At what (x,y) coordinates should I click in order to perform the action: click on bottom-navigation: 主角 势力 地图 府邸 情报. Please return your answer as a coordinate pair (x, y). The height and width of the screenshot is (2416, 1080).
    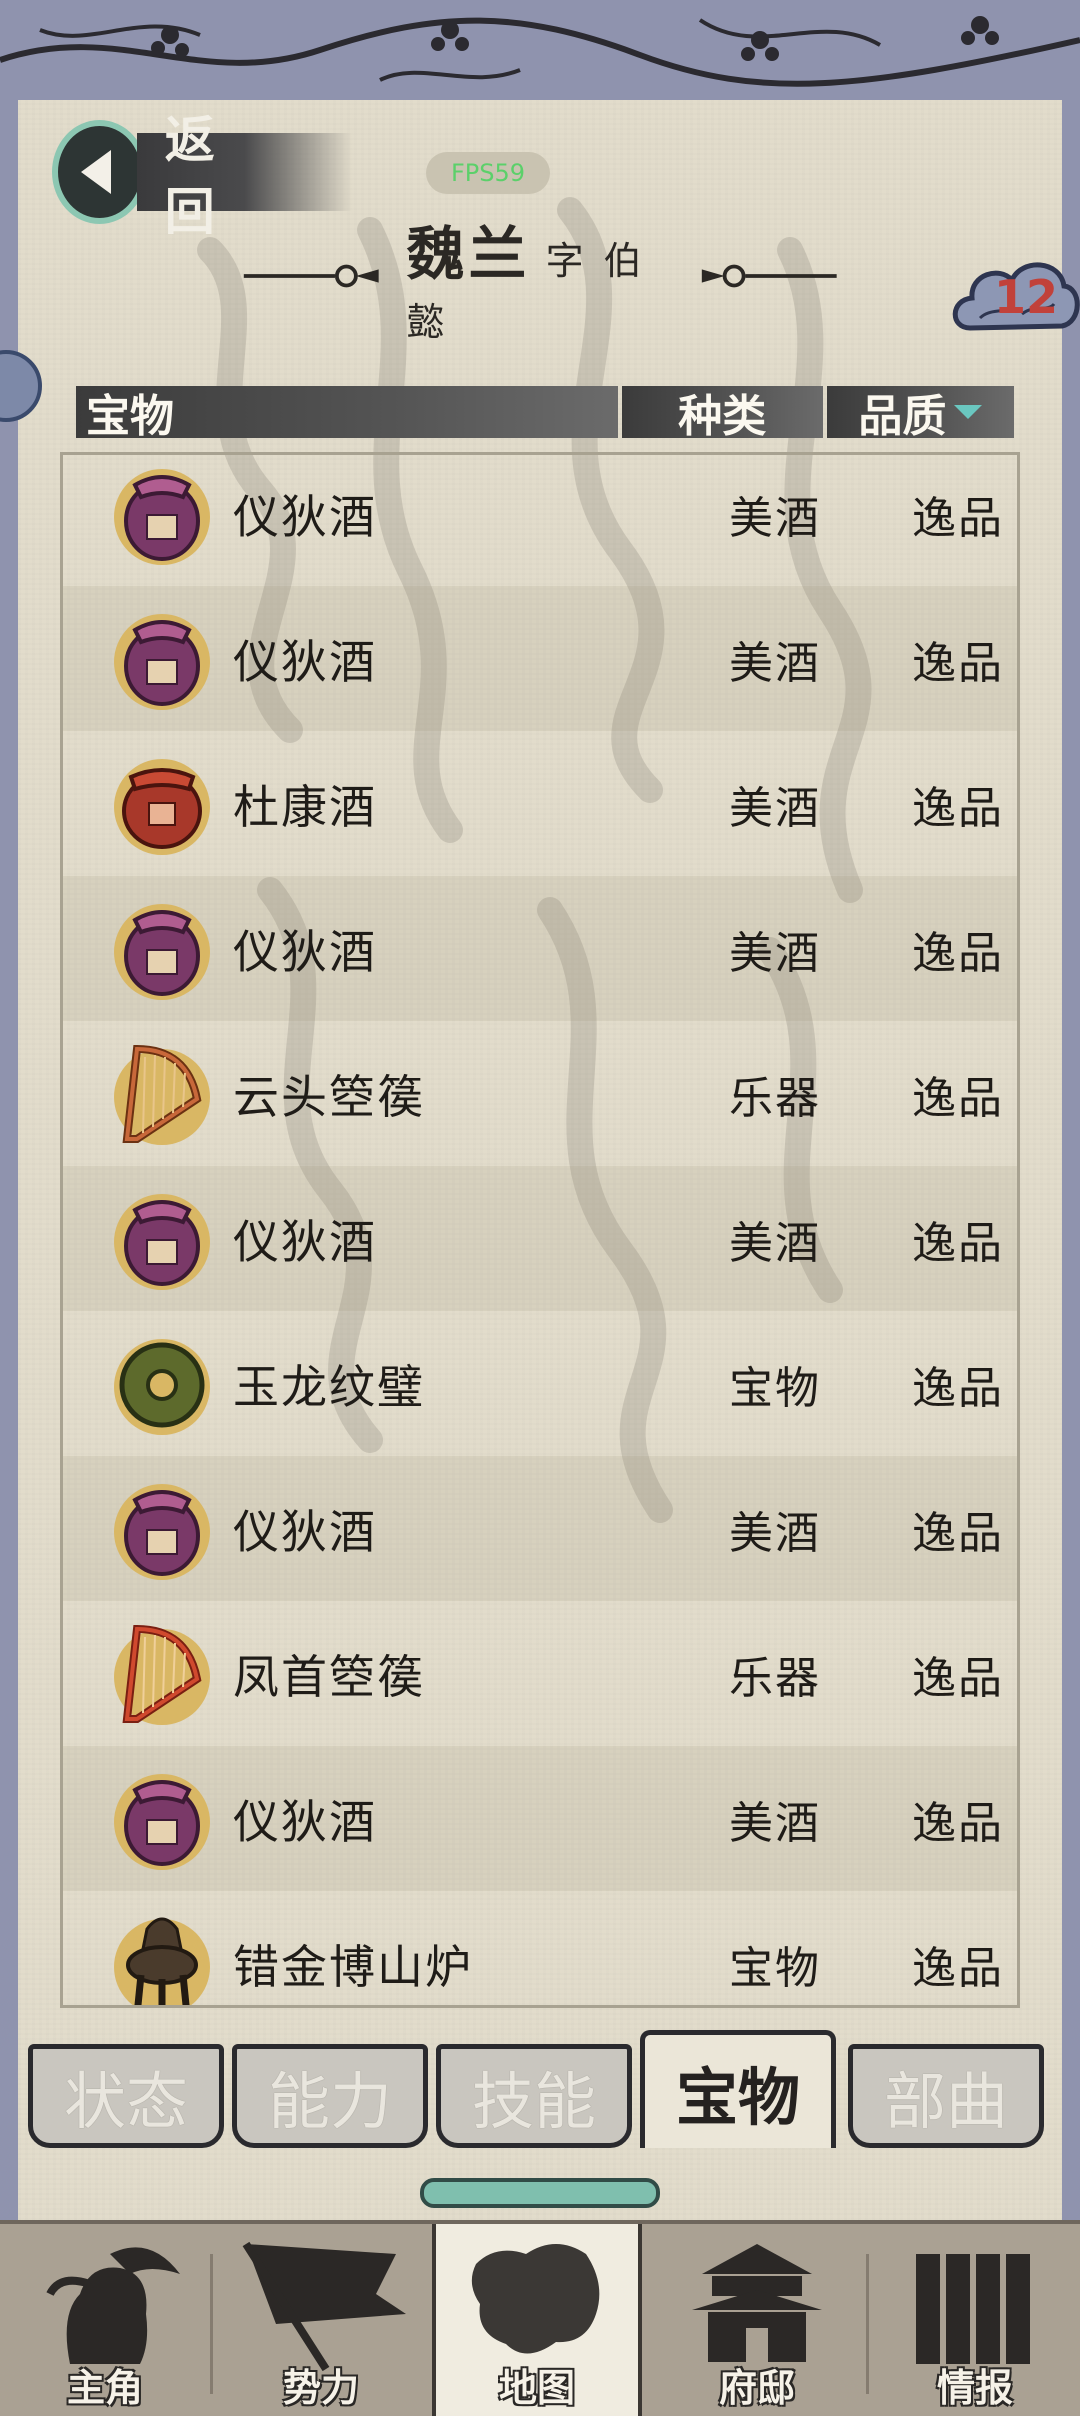
    Looking at the image, I should click on (540, 2318).